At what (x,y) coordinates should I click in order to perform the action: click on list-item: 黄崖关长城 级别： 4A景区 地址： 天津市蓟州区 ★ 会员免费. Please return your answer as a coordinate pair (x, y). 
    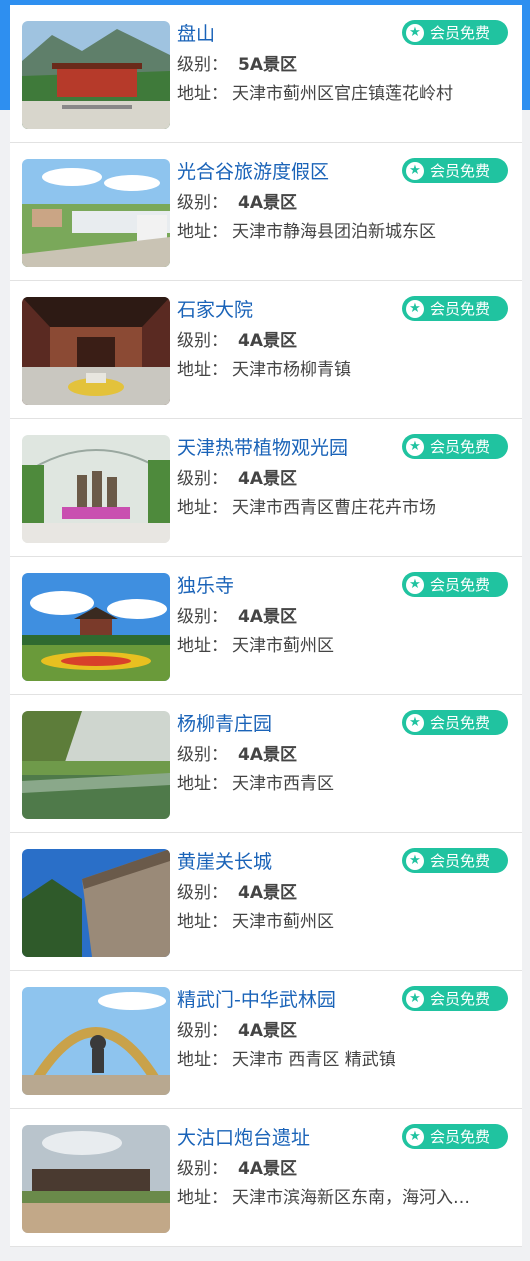
    Looking at the image, I should click on (266, 902).